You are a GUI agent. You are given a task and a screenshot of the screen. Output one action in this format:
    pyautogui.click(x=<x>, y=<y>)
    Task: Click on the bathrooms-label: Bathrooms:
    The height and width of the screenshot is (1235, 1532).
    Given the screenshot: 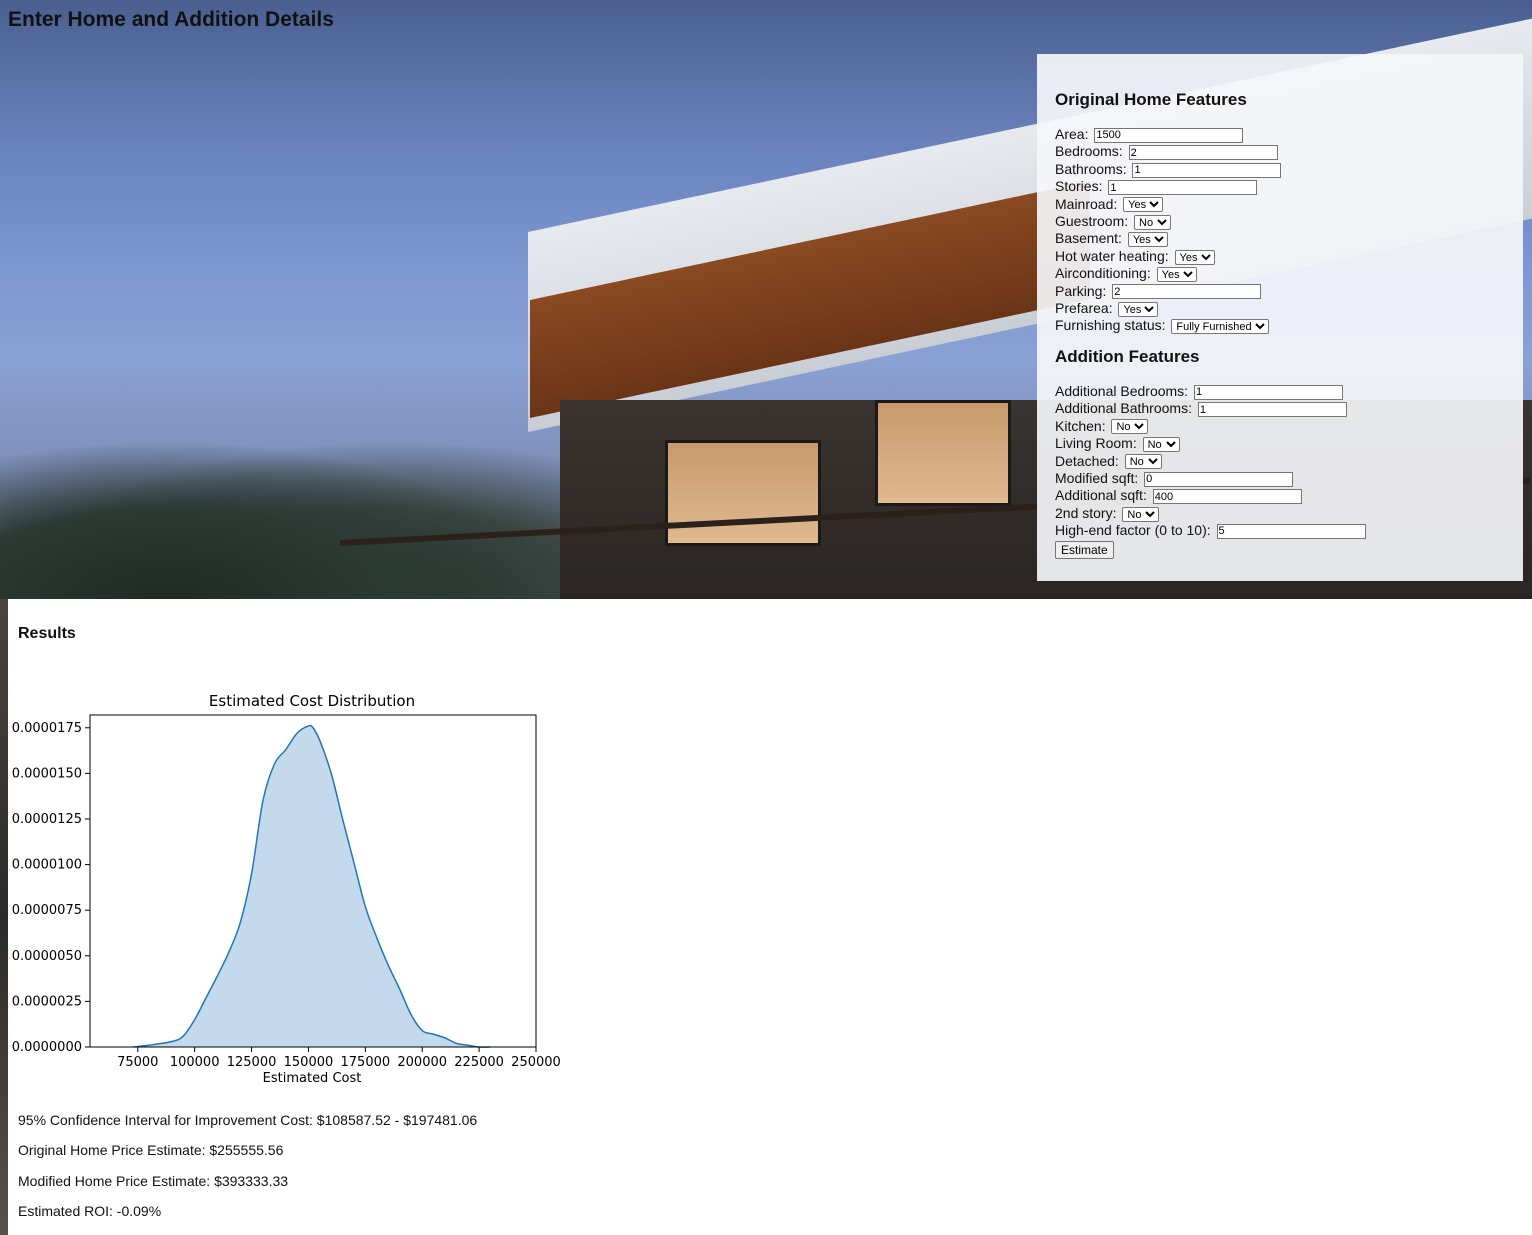 What is the action you would take?
    pyautogui.click(x=1091, y=168)
    